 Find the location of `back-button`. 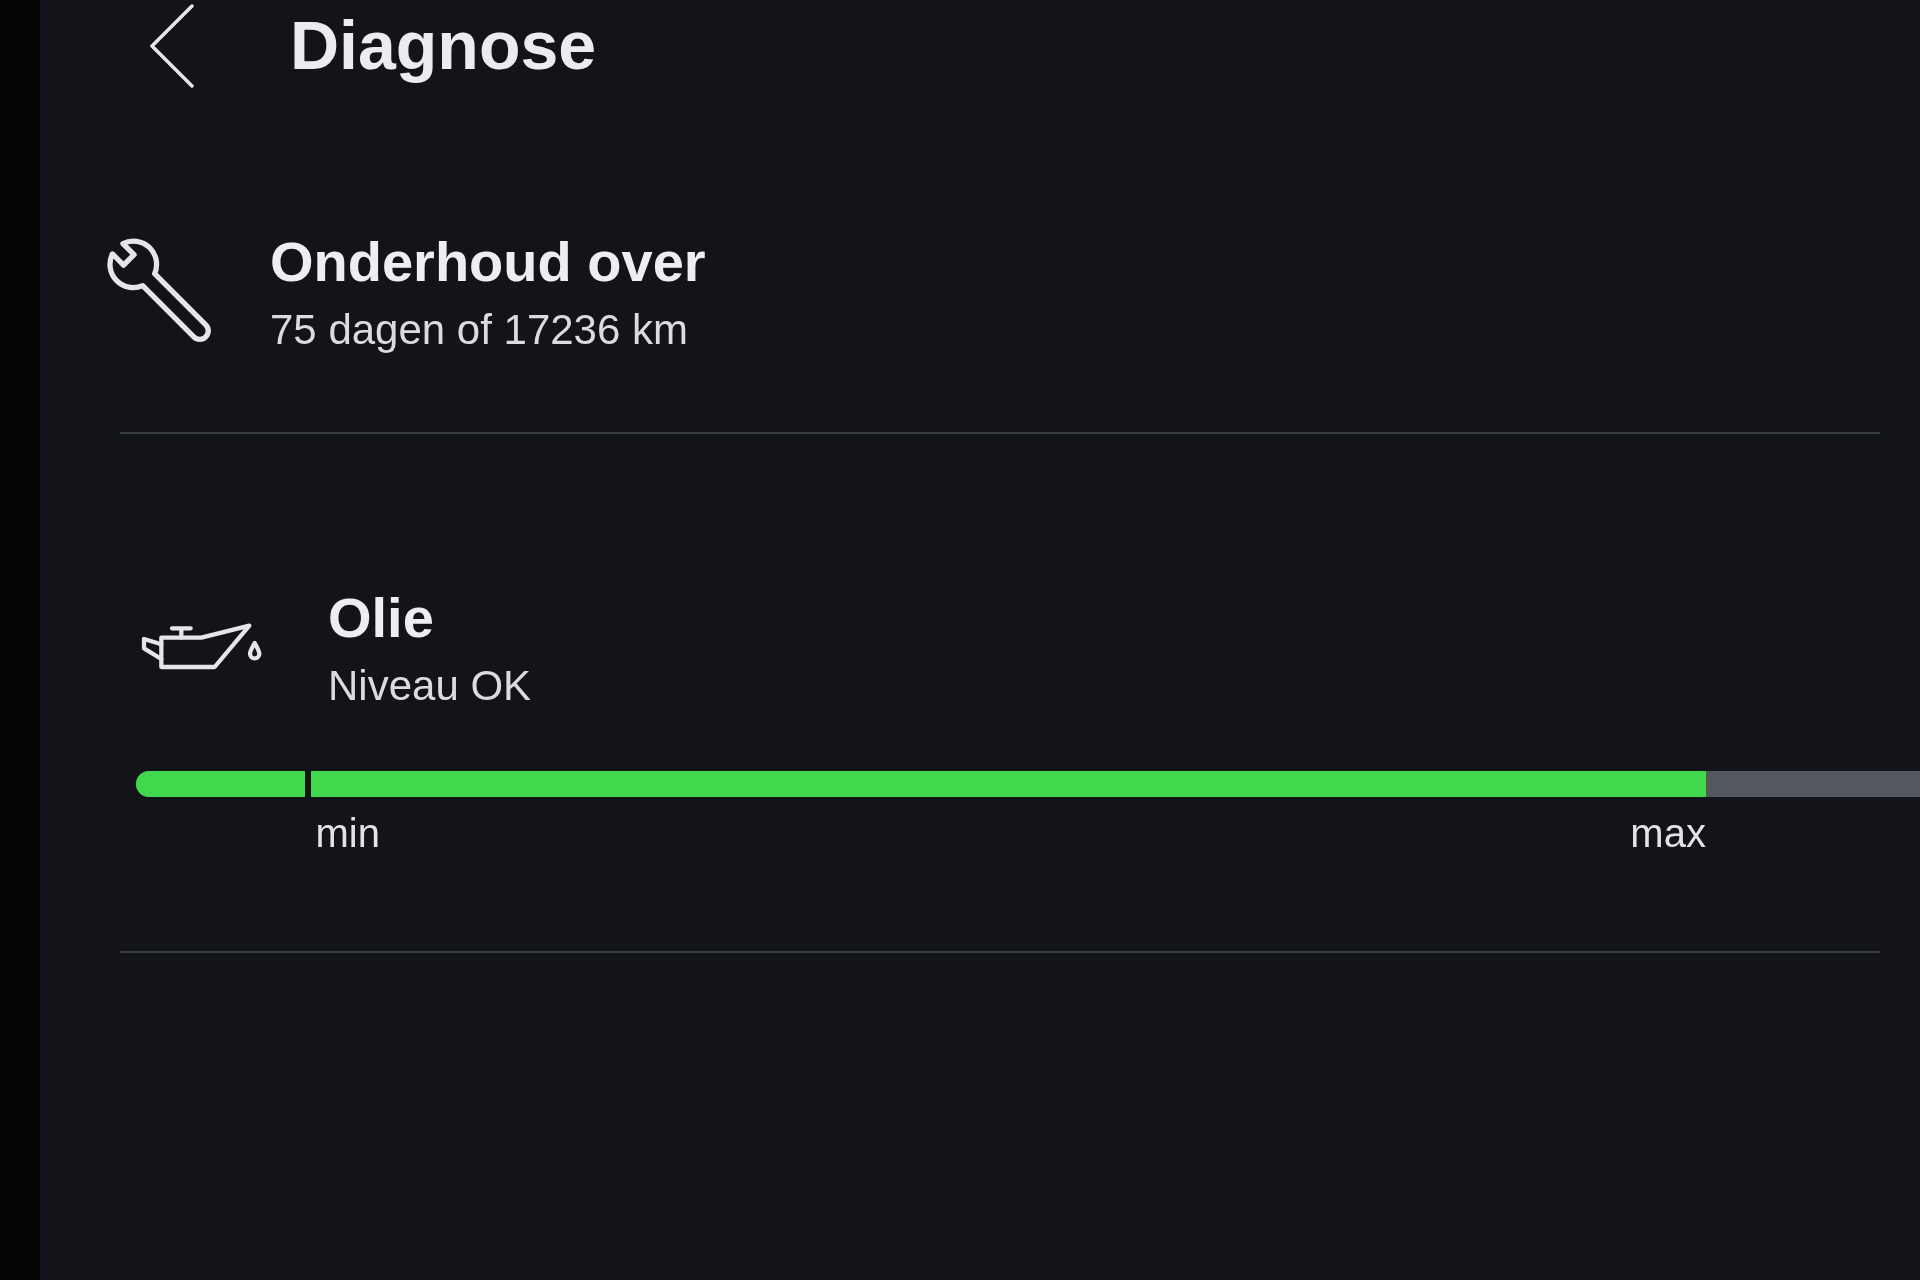

back-button is located at coordinates (172, 46).